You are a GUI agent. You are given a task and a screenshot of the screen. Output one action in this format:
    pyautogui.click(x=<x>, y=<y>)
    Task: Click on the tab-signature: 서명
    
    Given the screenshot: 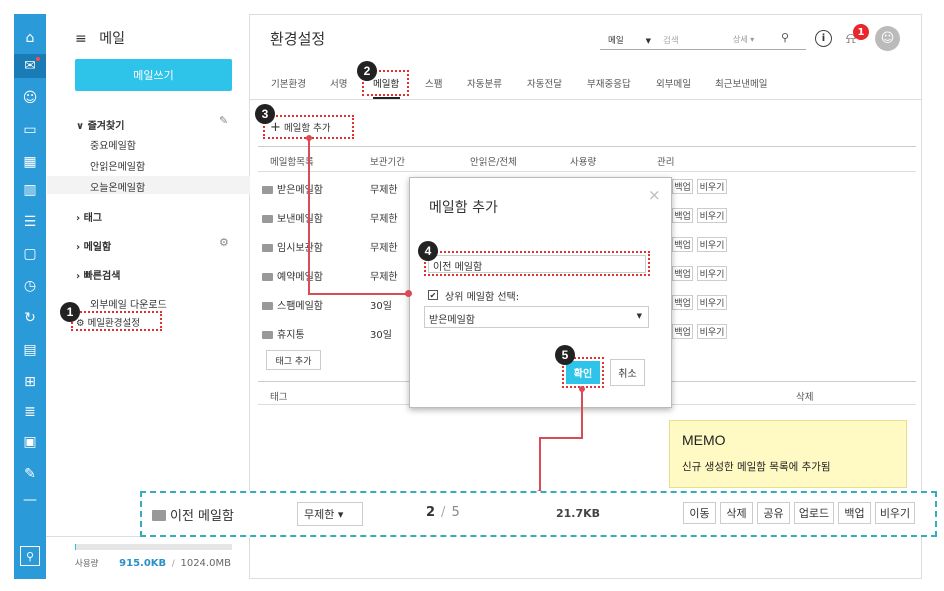 What is the action you would take?
    pyautogui.click(x=338, y=83)
    